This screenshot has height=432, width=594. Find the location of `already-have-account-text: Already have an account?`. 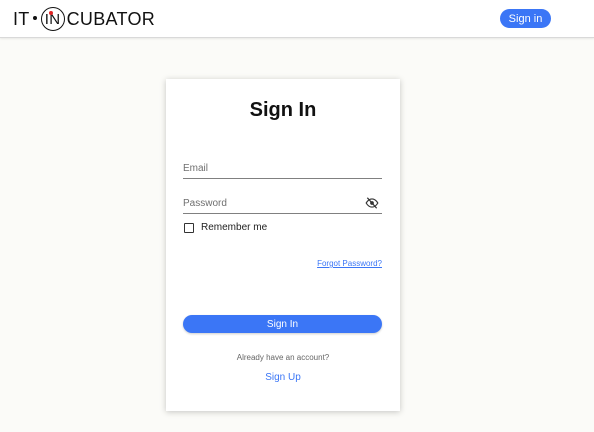

already-have-account-text: Already have an account? is located at coordinates (283, 357).